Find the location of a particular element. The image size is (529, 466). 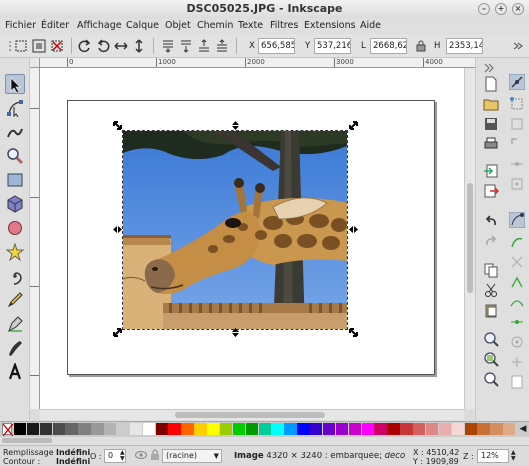

cut-icon is located at coordinates (491, 290).